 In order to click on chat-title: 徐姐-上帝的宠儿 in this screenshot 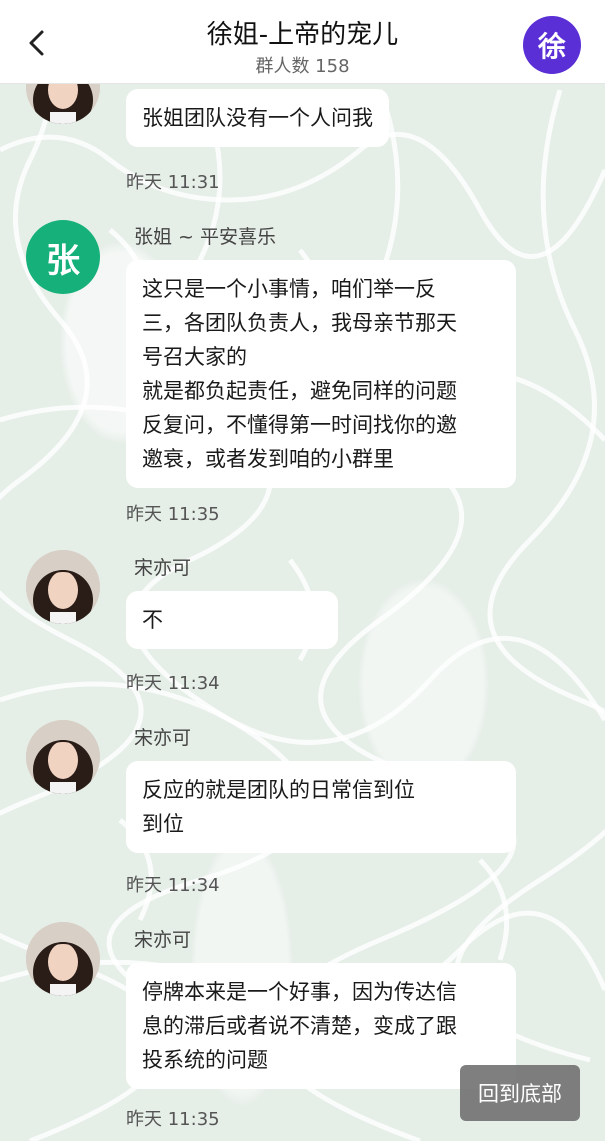, I will do `click(302, 35)`.